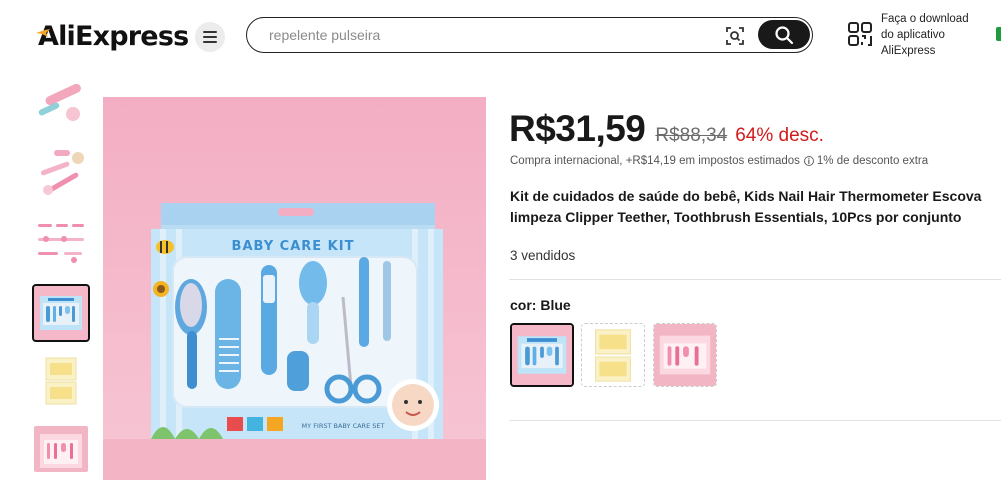 The width and height of the screenshot is (1001, 494). What do you see at coordinates (43, 33) in the screenshot?
I see `logo-star-icon` at bounding box center [43, 33].